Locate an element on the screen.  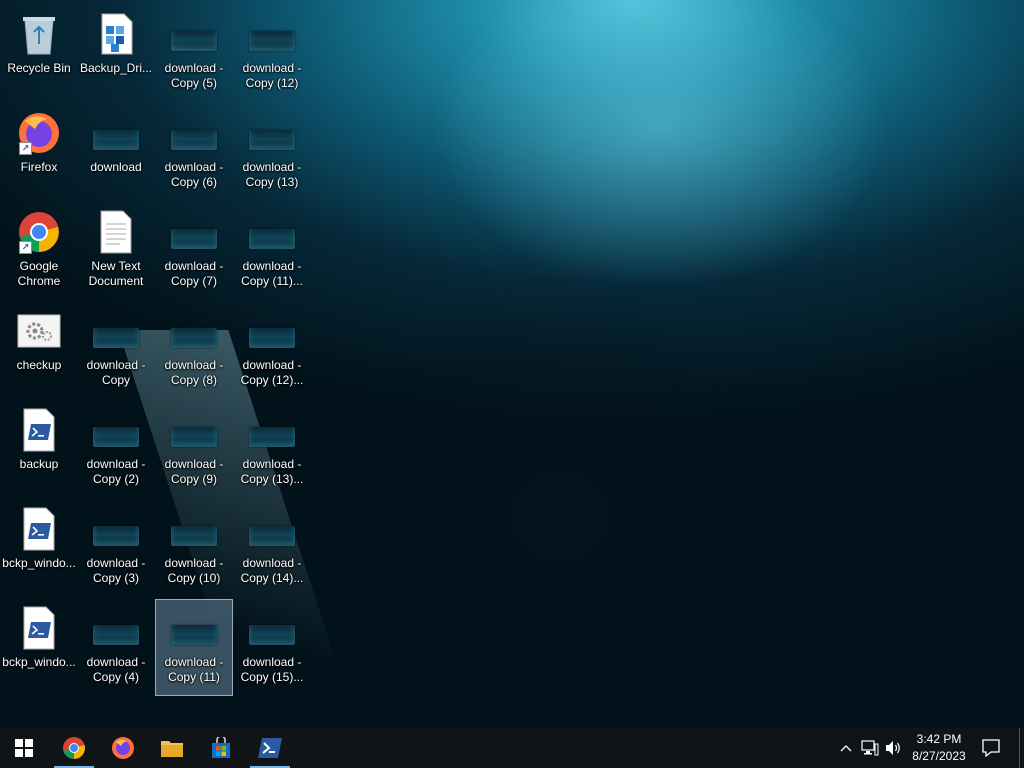
desktop-icon-label: download - Copy (13) is located at coordinates (272, 174).